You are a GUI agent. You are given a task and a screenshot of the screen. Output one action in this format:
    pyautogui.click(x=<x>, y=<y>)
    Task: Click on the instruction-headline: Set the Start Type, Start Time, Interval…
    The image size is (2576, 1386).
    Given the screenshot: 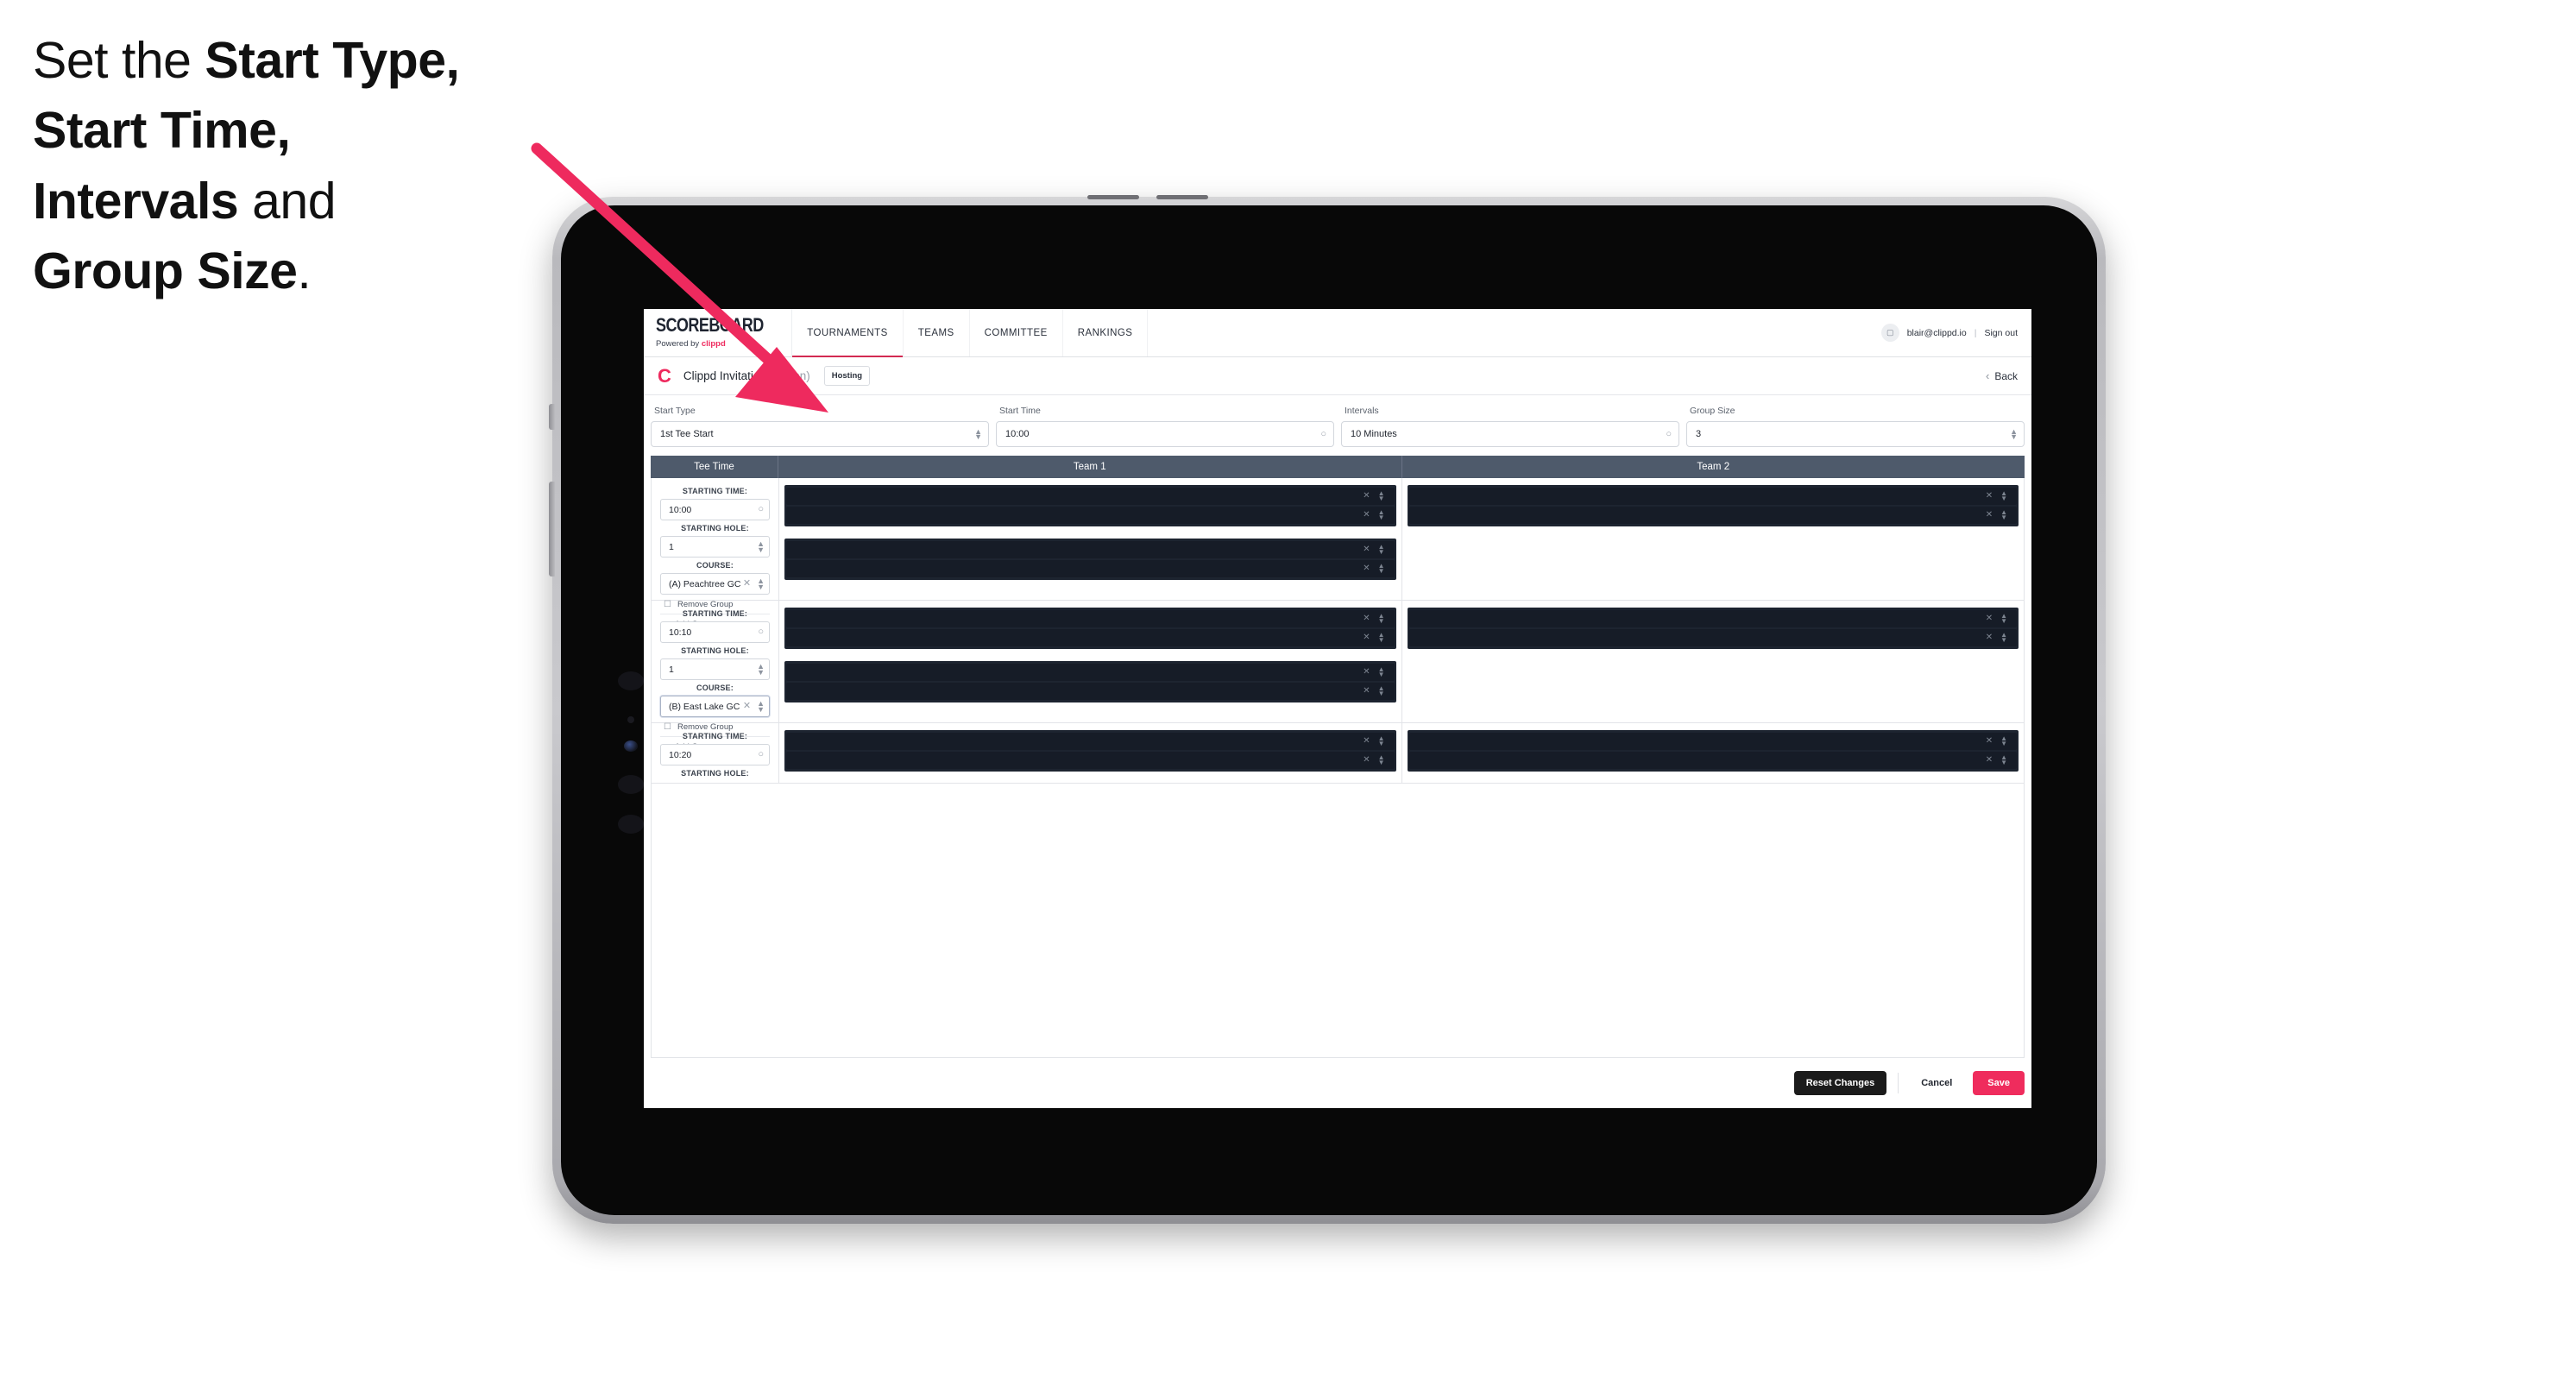 What is the action you would take?
    pyautogui.click(x=309, y=167)
    